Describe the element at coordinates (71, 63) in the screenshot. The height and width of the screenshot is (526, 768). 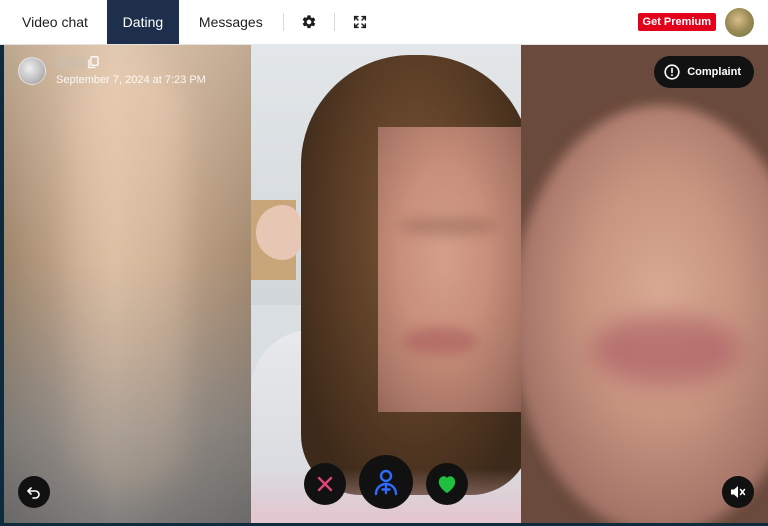
I see `partner-name-redacted` at that location.